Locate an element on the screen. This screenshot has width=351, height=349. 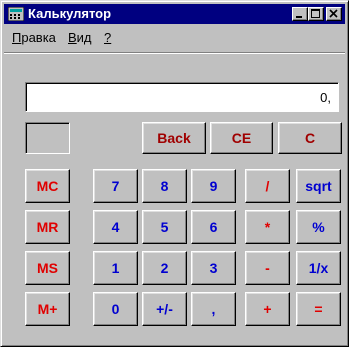
memory-store-button: MS is located at coordinates (47, 268).